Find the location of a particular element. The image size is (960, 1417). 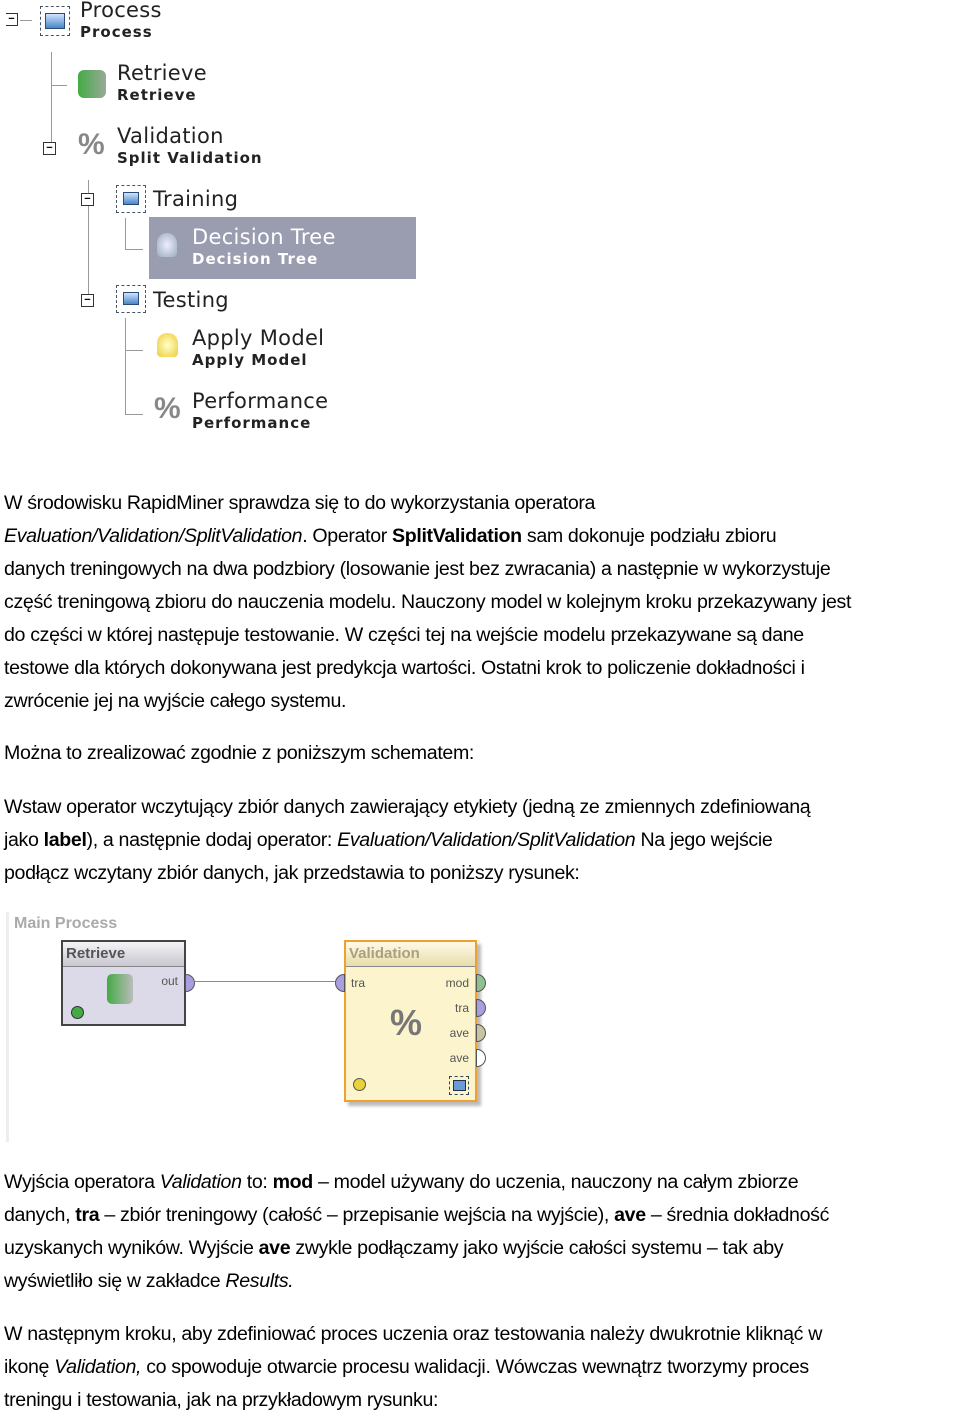

tree-node-training: Training is located at coordinates (195, 199).